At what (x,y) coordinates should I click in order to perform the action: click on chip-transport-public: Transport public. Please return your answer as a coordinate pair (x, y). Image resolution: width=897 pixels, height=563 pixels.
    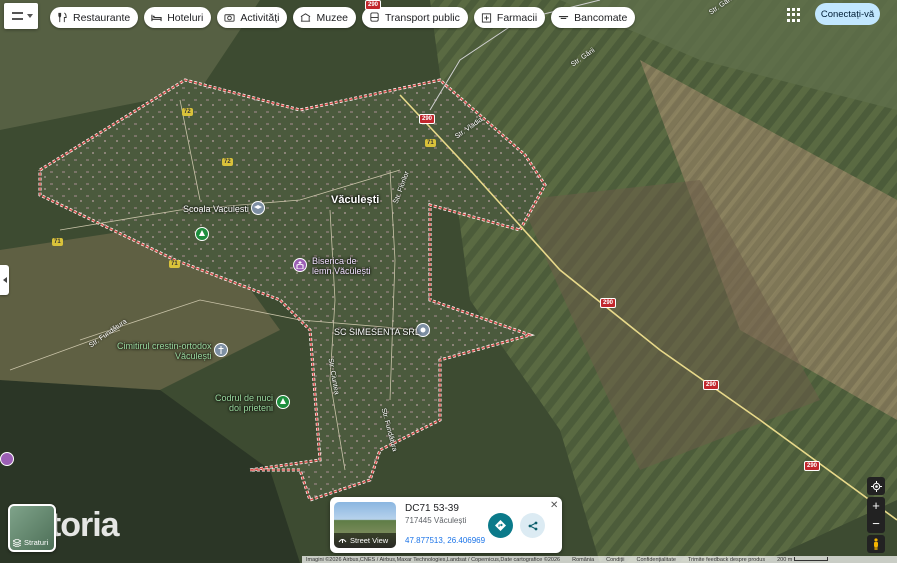
    Looking at the image, I should click on (415, 17).